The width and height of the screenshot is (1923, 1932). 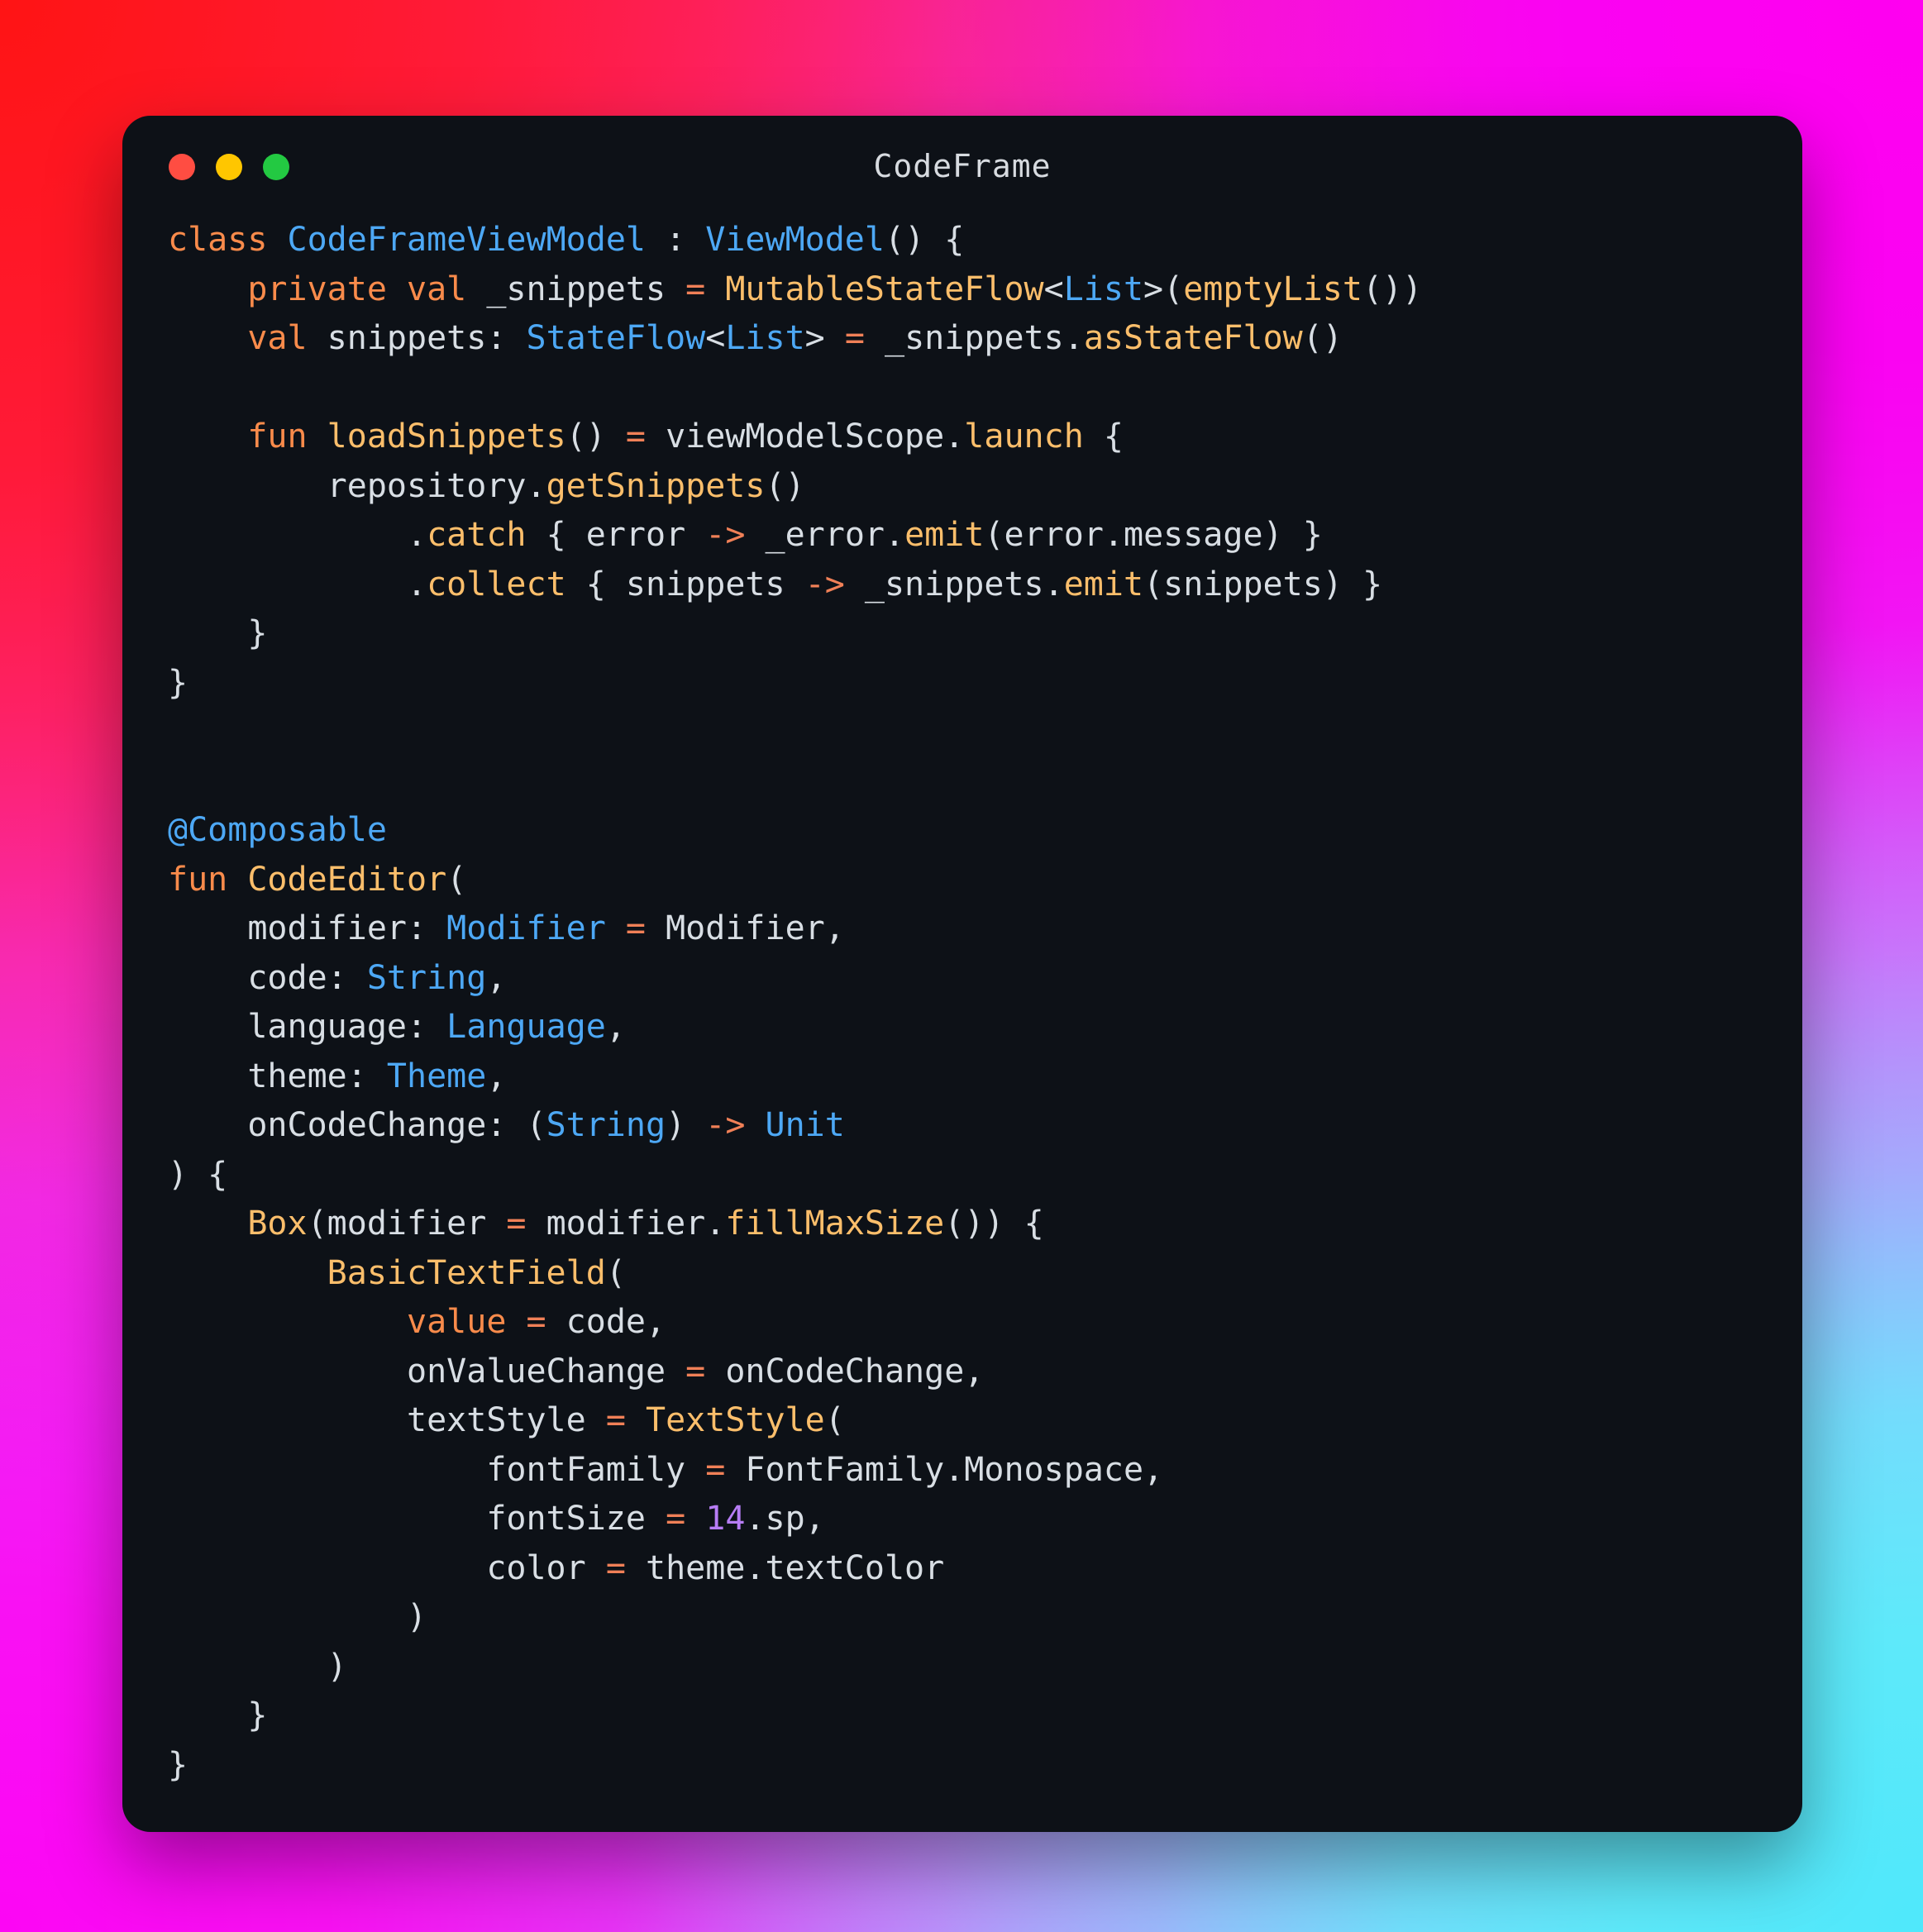 I want to click on code-line: theme: Theme,, so click(x=962, y=1077).